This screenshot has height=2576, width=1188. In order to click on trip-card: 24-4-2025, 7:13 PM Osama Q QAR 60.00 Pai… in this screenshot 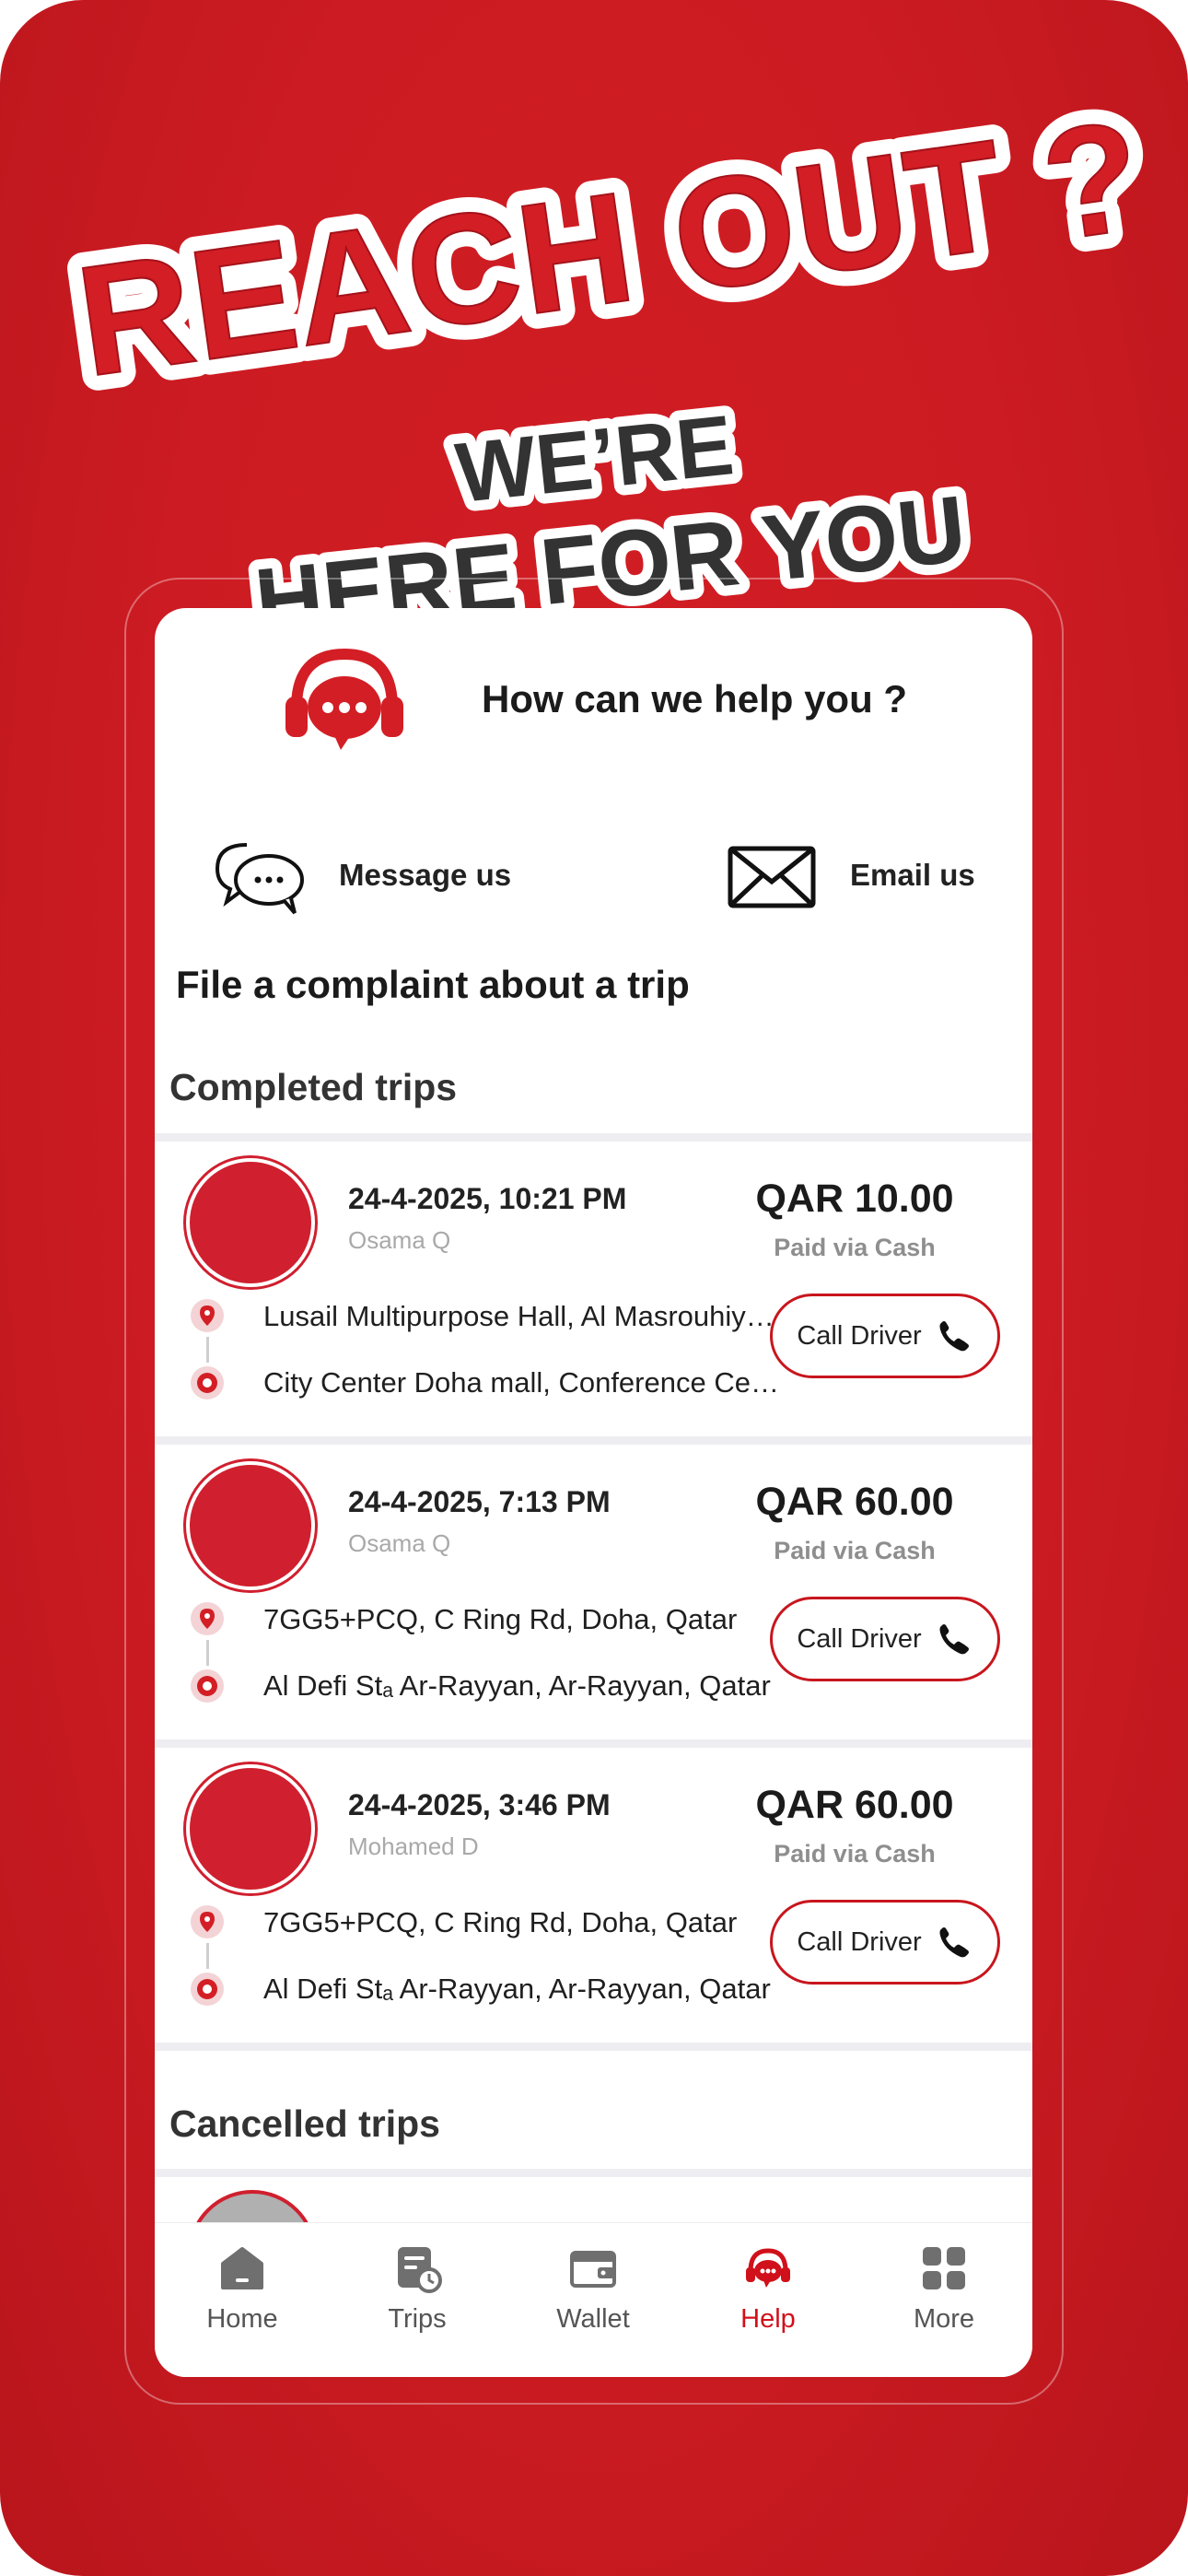, I will do `click(593, 1592)`.